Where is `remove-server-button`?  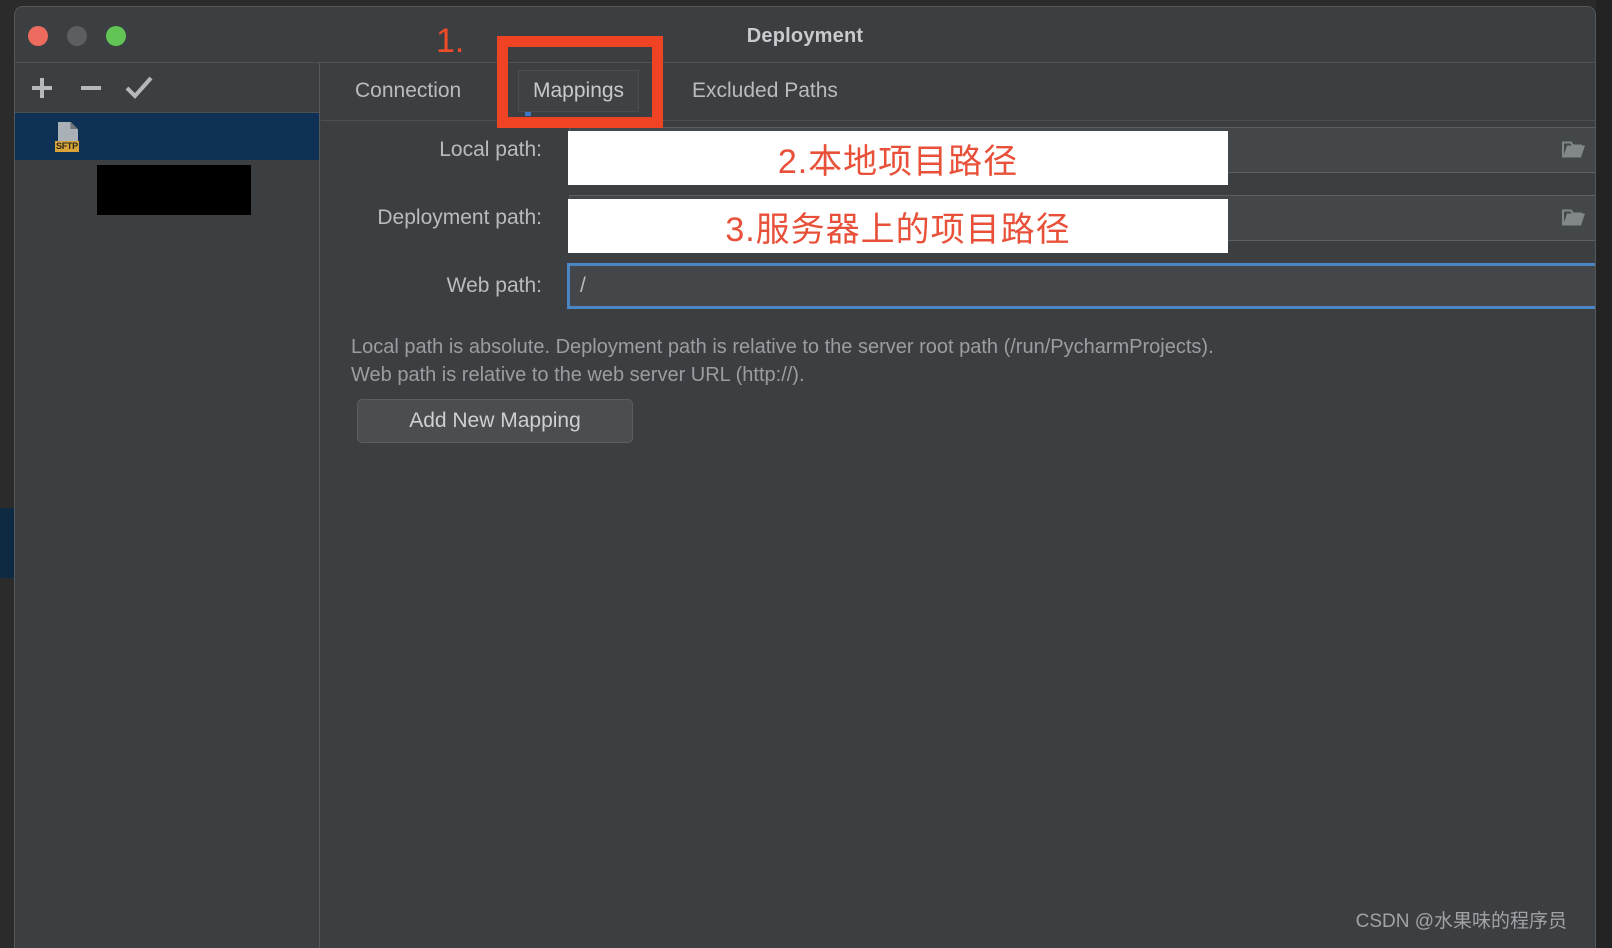
remove-server-button is located at coordinates (91, 88).